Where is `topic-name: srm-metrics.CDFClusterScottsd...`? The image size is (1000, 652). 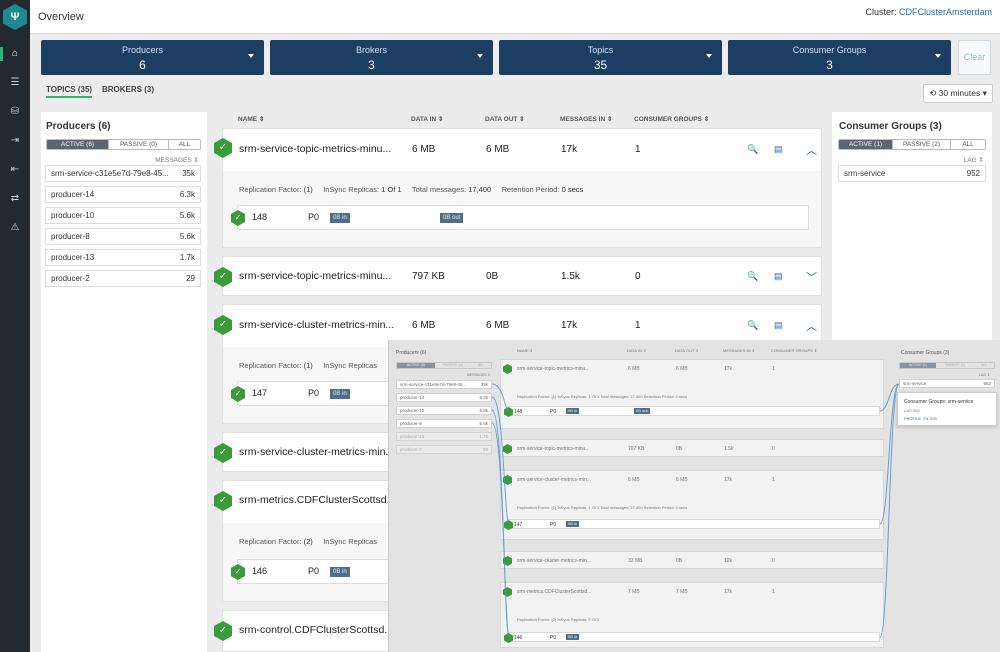
topic-name: srm-metrics.CDFClusterScottsd... is located at coordinates (317, 500).